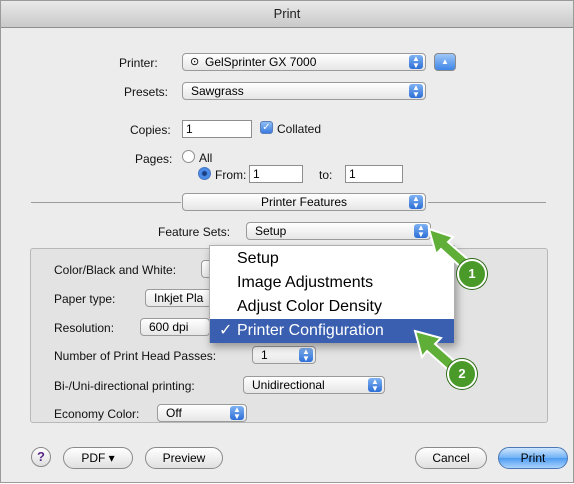 The width and height of the screenshot is (574, 484). What do you see at coordinates (462, 374) in the screenshot?
I see `callout-badge-2: 2` at bounding box center [462, 374].